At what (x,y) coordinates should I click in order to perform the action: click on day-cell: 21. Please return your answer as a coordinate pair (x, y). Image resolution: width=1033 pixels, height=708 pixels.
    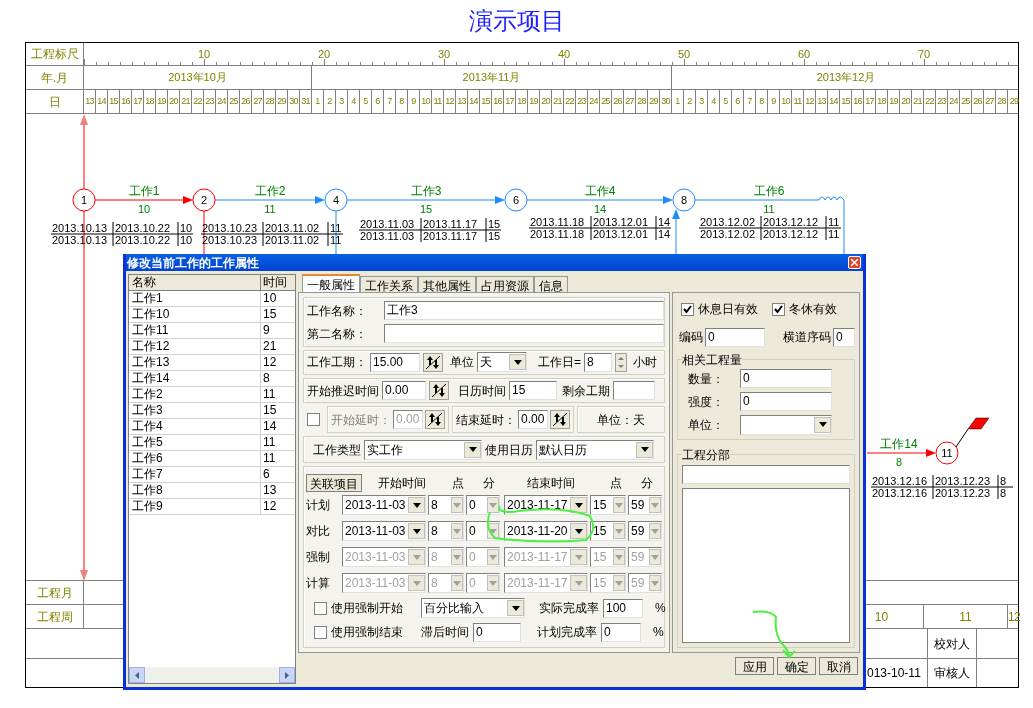
    Looking at the image, I should click on (558, 101).